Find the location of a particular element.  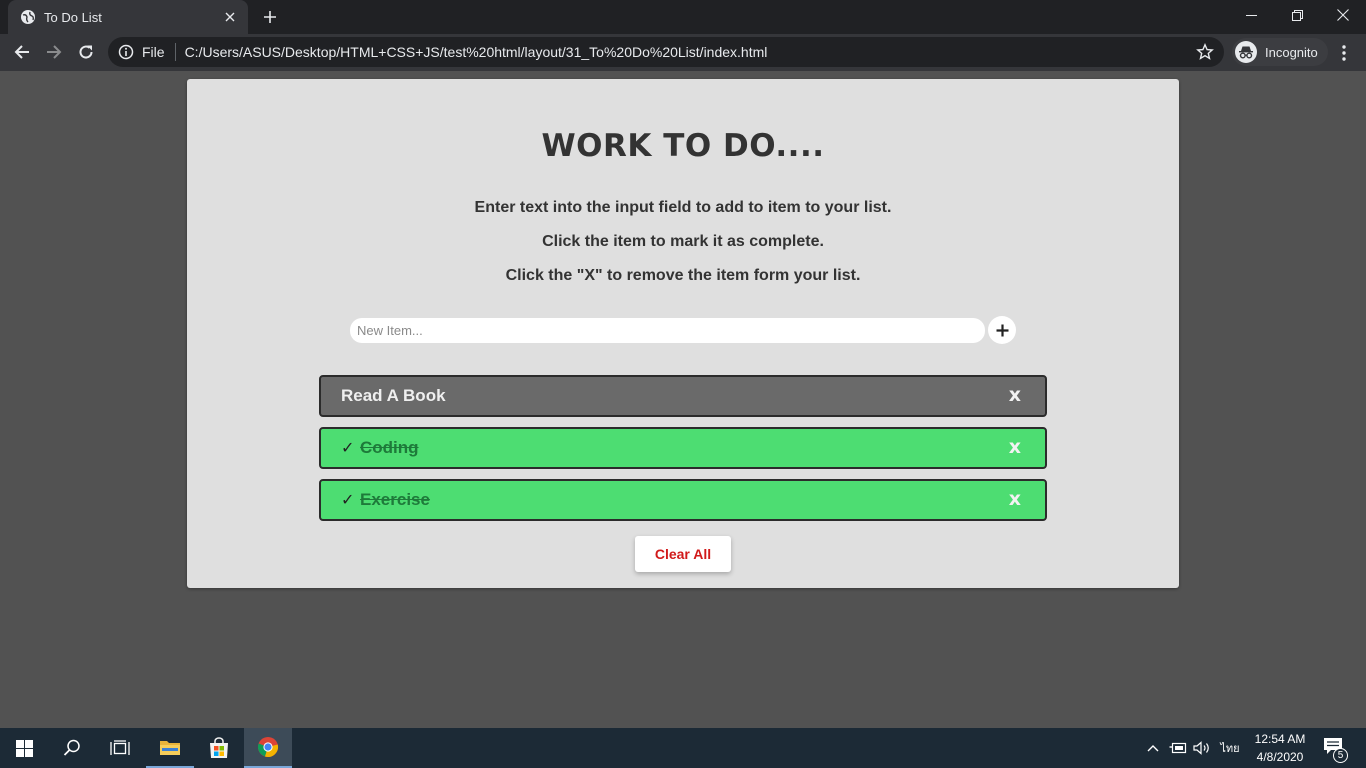

clock-time: 12:54 AM is located at coordinates (1280, 739).